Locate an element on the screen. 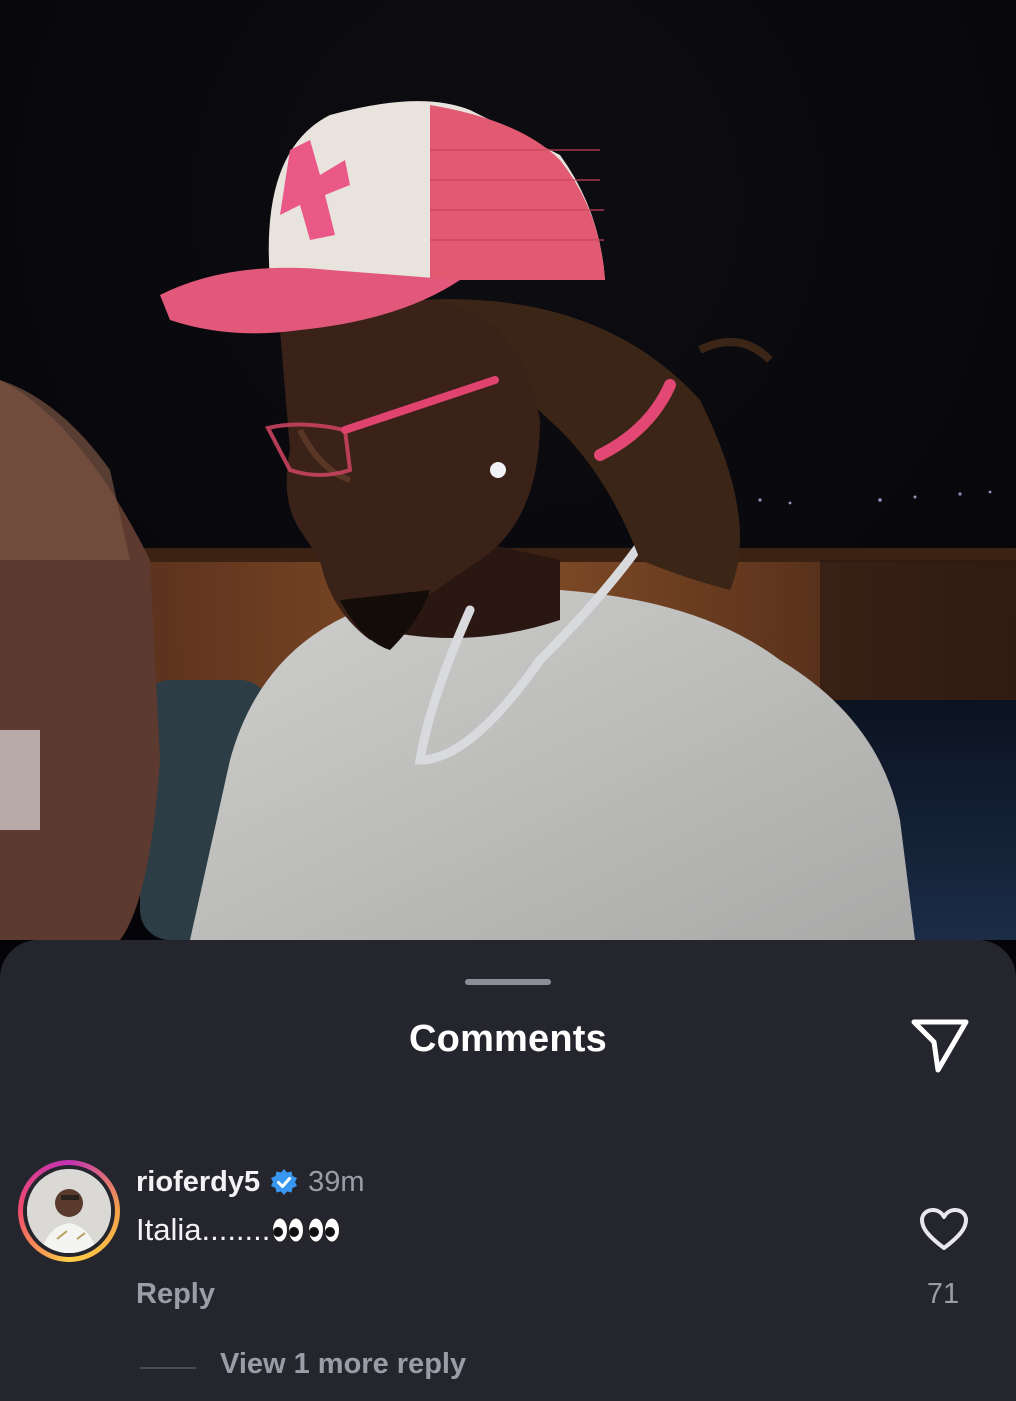  like-button is located at coordinates (944, 1229).